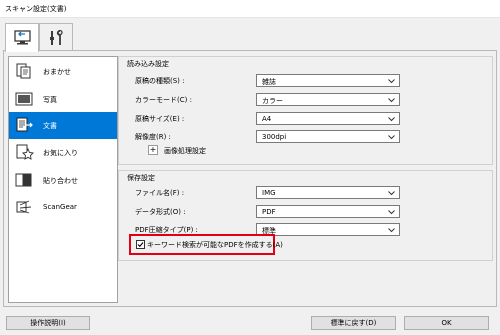 The height and width of the screenshot is (335, 500). What do you see at coordinates (353, 323) in the screenshot?
I see `restore-defaults-button: 標準に戻す(D)` at bounding box center [353, 323].